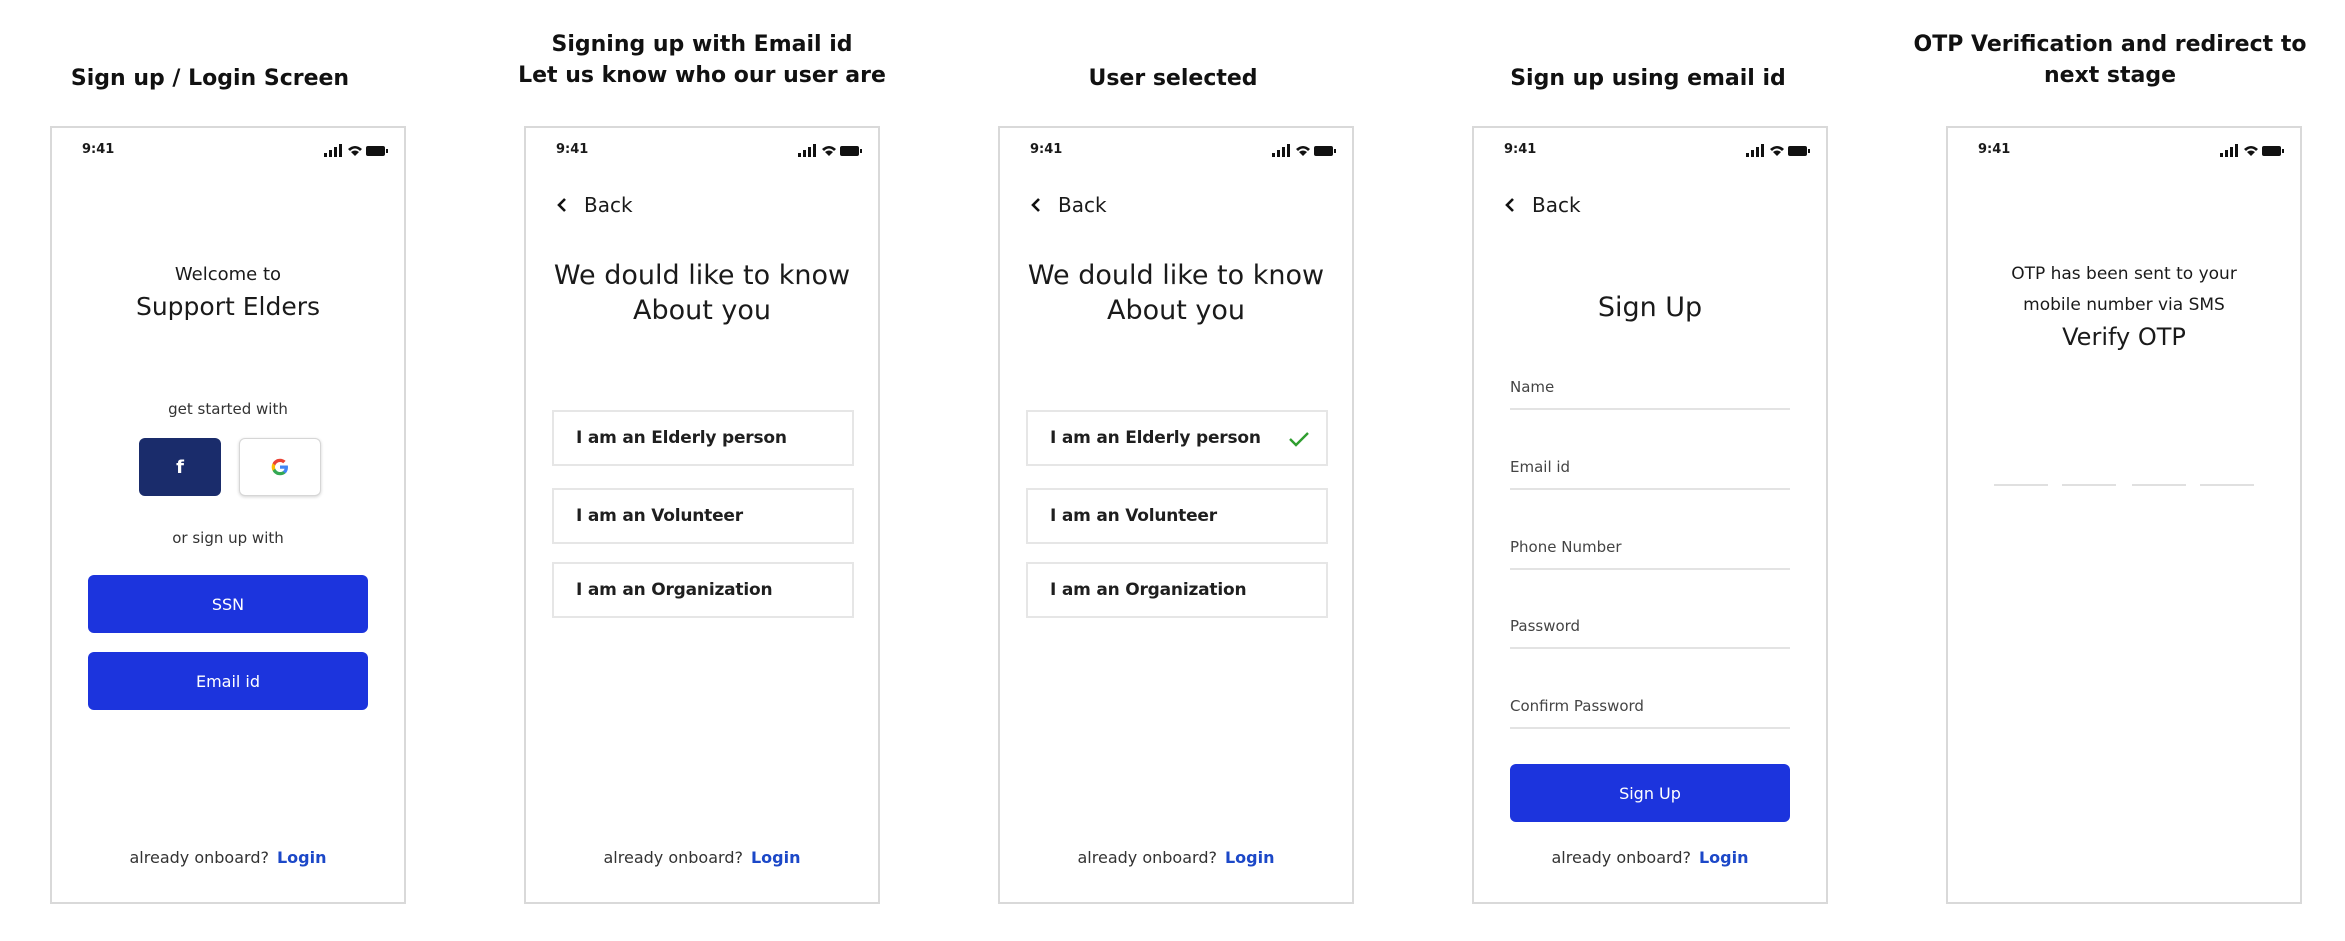 Image resolution: width=2345 pixels, height=941 pixels. I want to click on verify-otp-title: Verify OTP, so click(2124, 337).